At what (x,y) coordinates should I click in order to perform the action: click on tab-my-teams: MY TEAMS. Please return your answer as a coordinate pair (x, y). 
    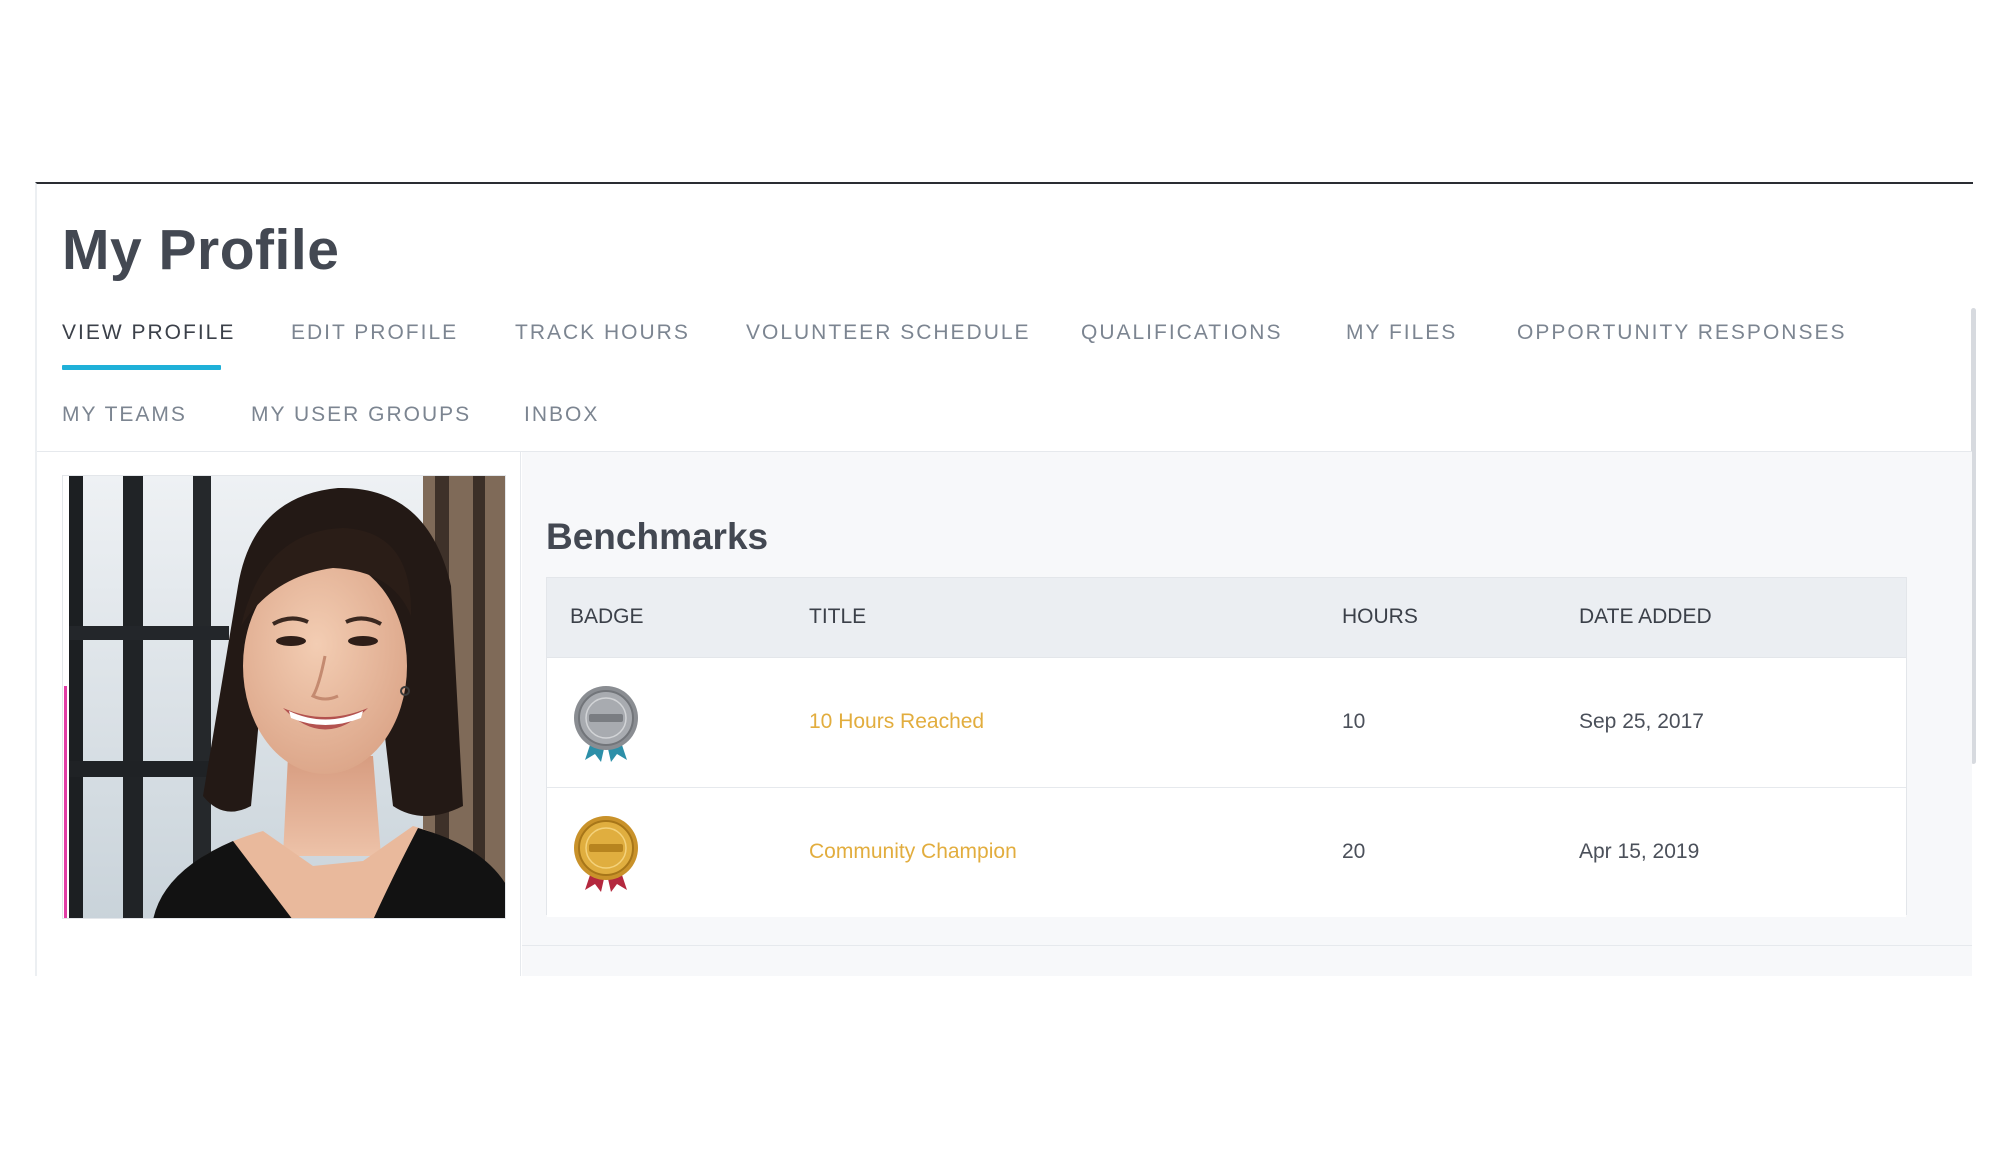
    Looking at the image, I should click on (124, 415).